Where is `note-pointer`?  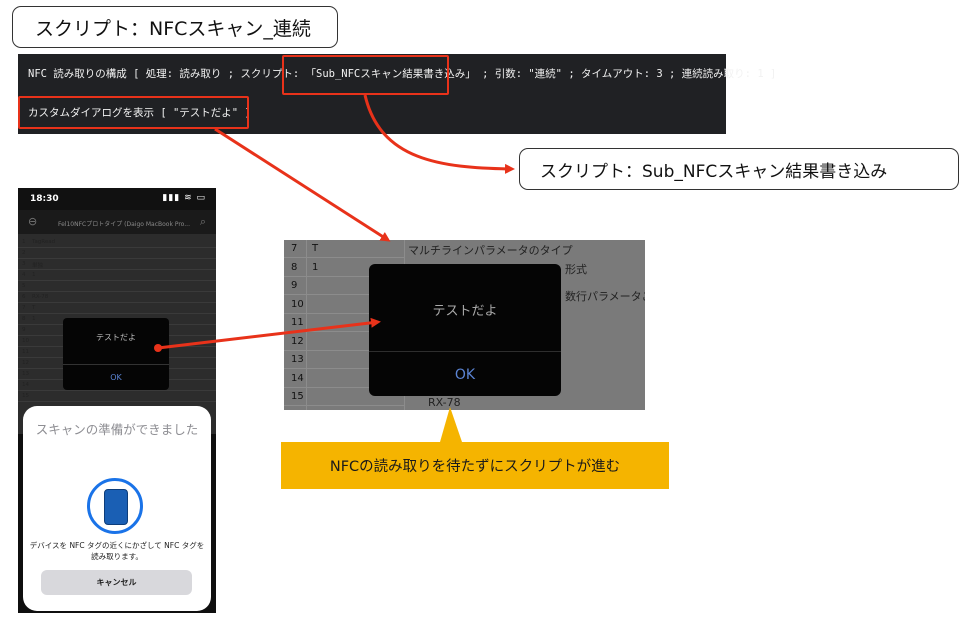 note-pointer is located at coordinates (451, 424).